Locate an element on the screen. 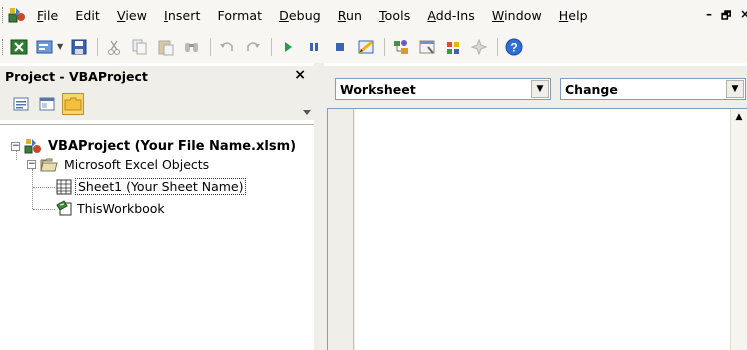 This screenshot has height=350, width=747. tree-node-sheet1: Sheet1 (Your Sheet Name) is located at coordinates (151, 186).